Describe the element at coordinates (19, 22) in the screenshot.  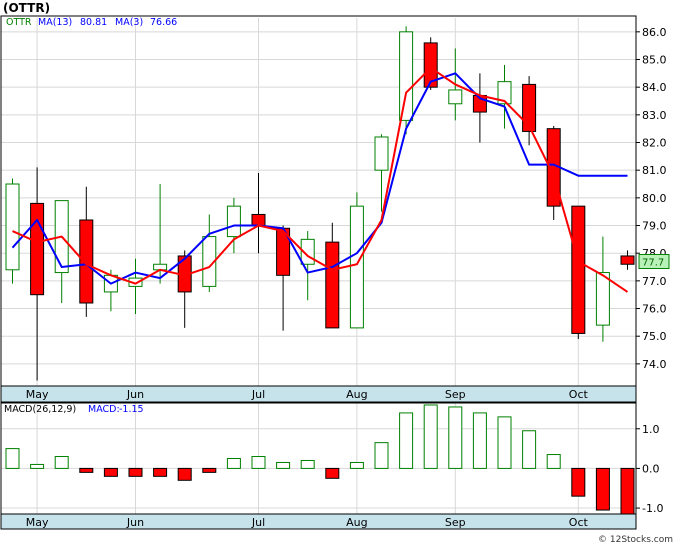
I see `legend-symbol: OTTR` at that location.